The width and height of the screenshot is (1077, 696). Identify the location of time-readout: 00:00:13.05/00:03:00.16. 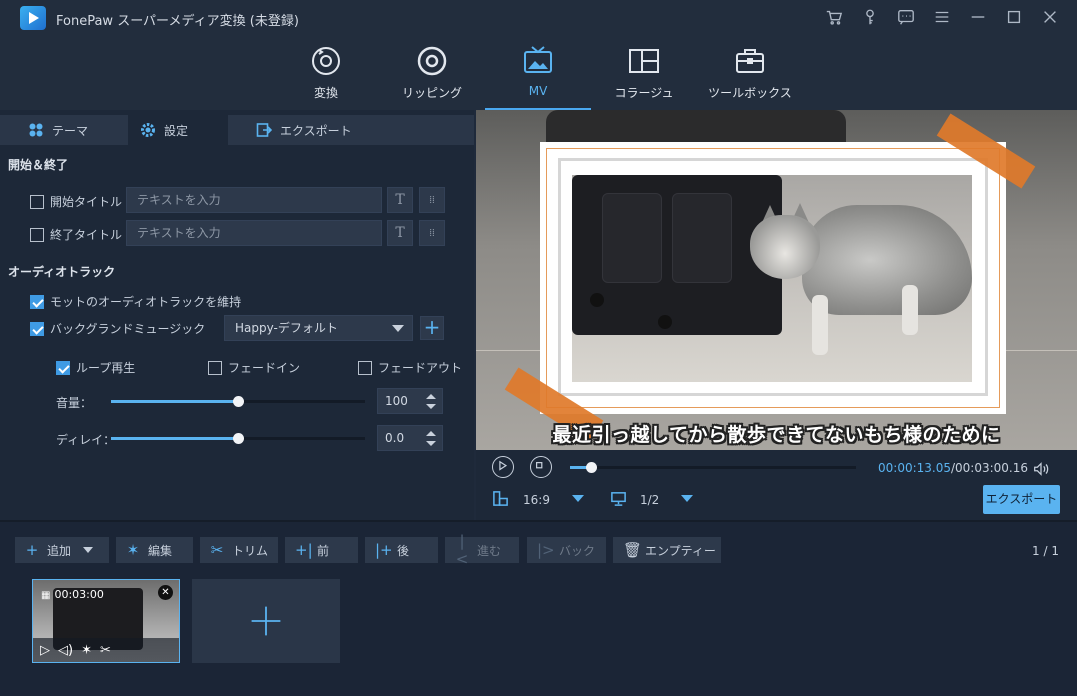
(953, 468).